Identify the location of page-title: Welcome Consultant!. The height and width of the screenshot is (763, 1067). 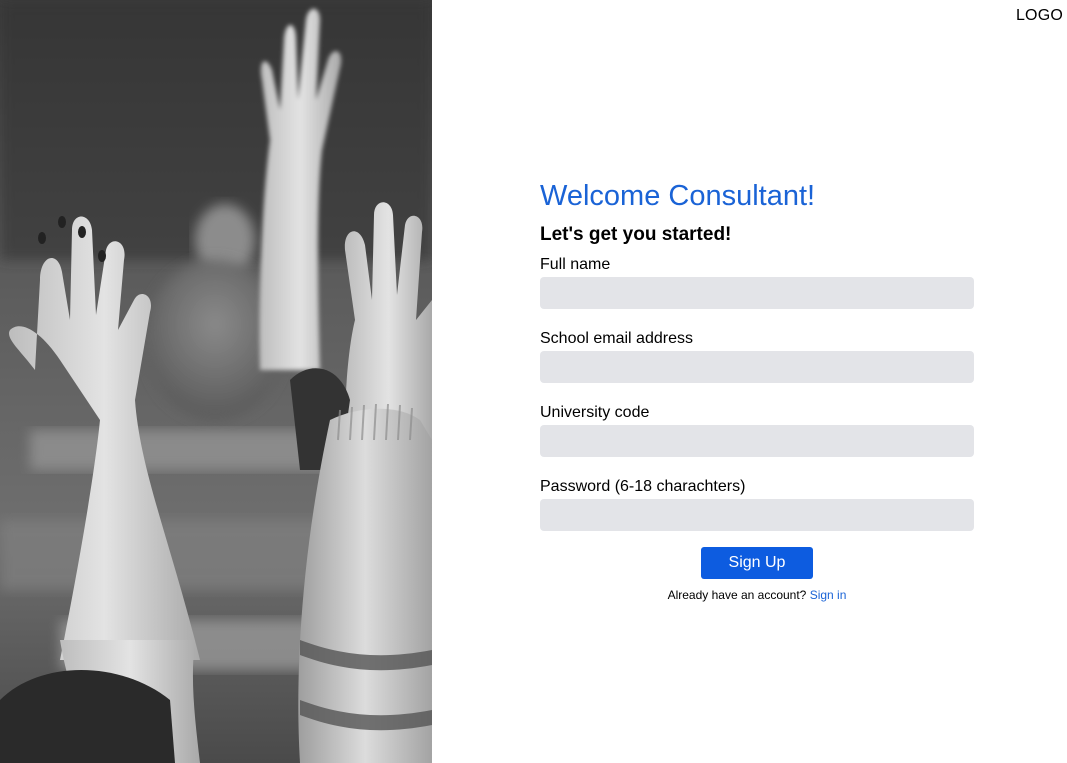
(678, 196).